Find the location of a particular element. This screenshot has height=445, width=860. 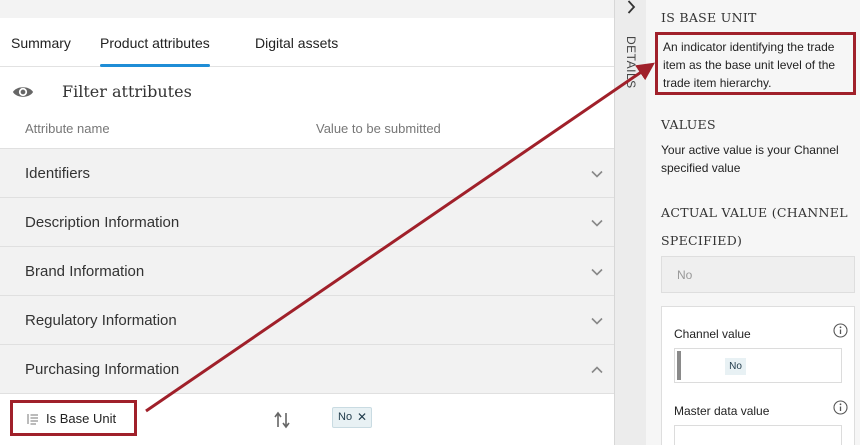

value-chip-text: No is located at coordinates (345, 417).